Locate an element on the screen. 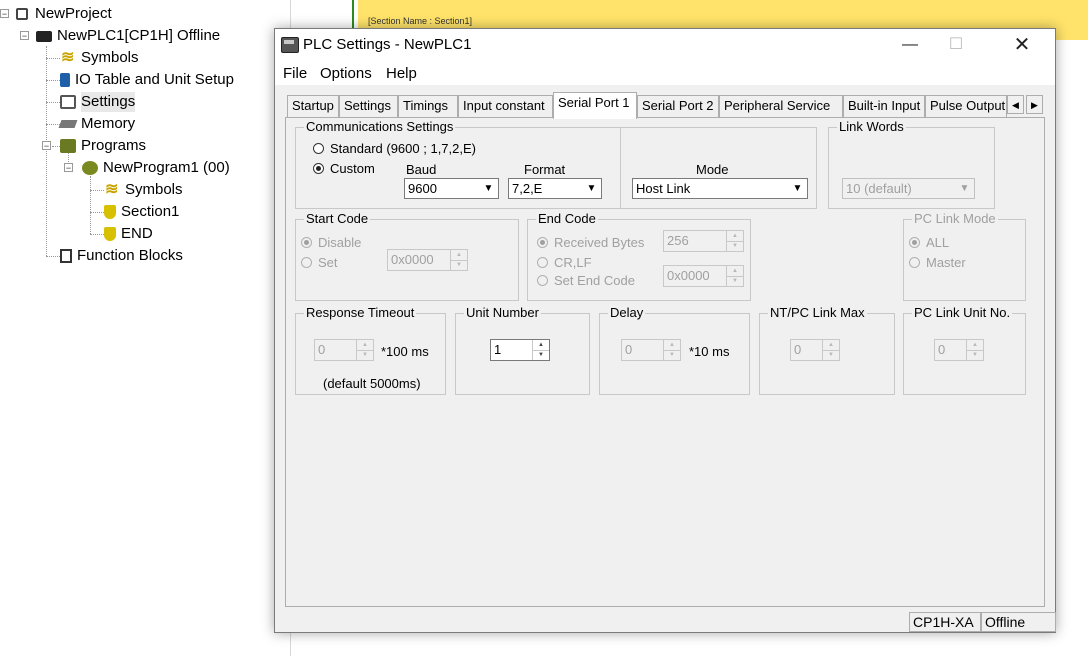 The height and width of the screenshot is (656, 1088). radio-label: Disable is located at coordinates (340, 242).